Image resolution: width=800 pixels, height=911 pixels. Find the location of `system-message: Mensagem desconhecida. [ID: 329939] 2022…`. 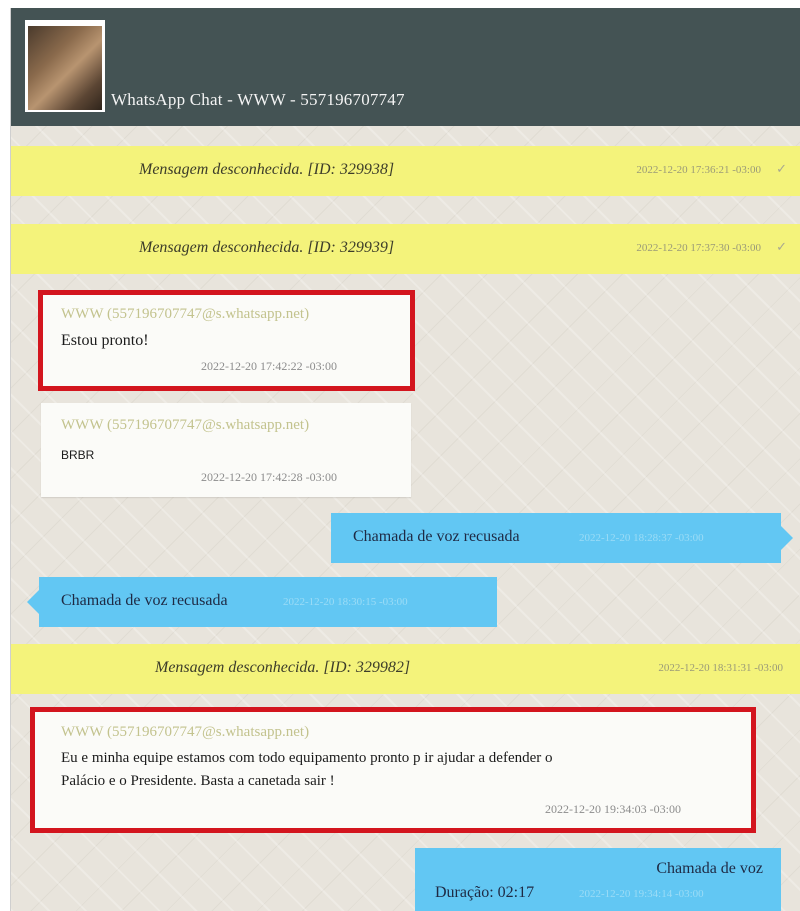

system-message: Mensagem desconhecida. [ID: 329939] 2022… is located at coordinates (405, 249).